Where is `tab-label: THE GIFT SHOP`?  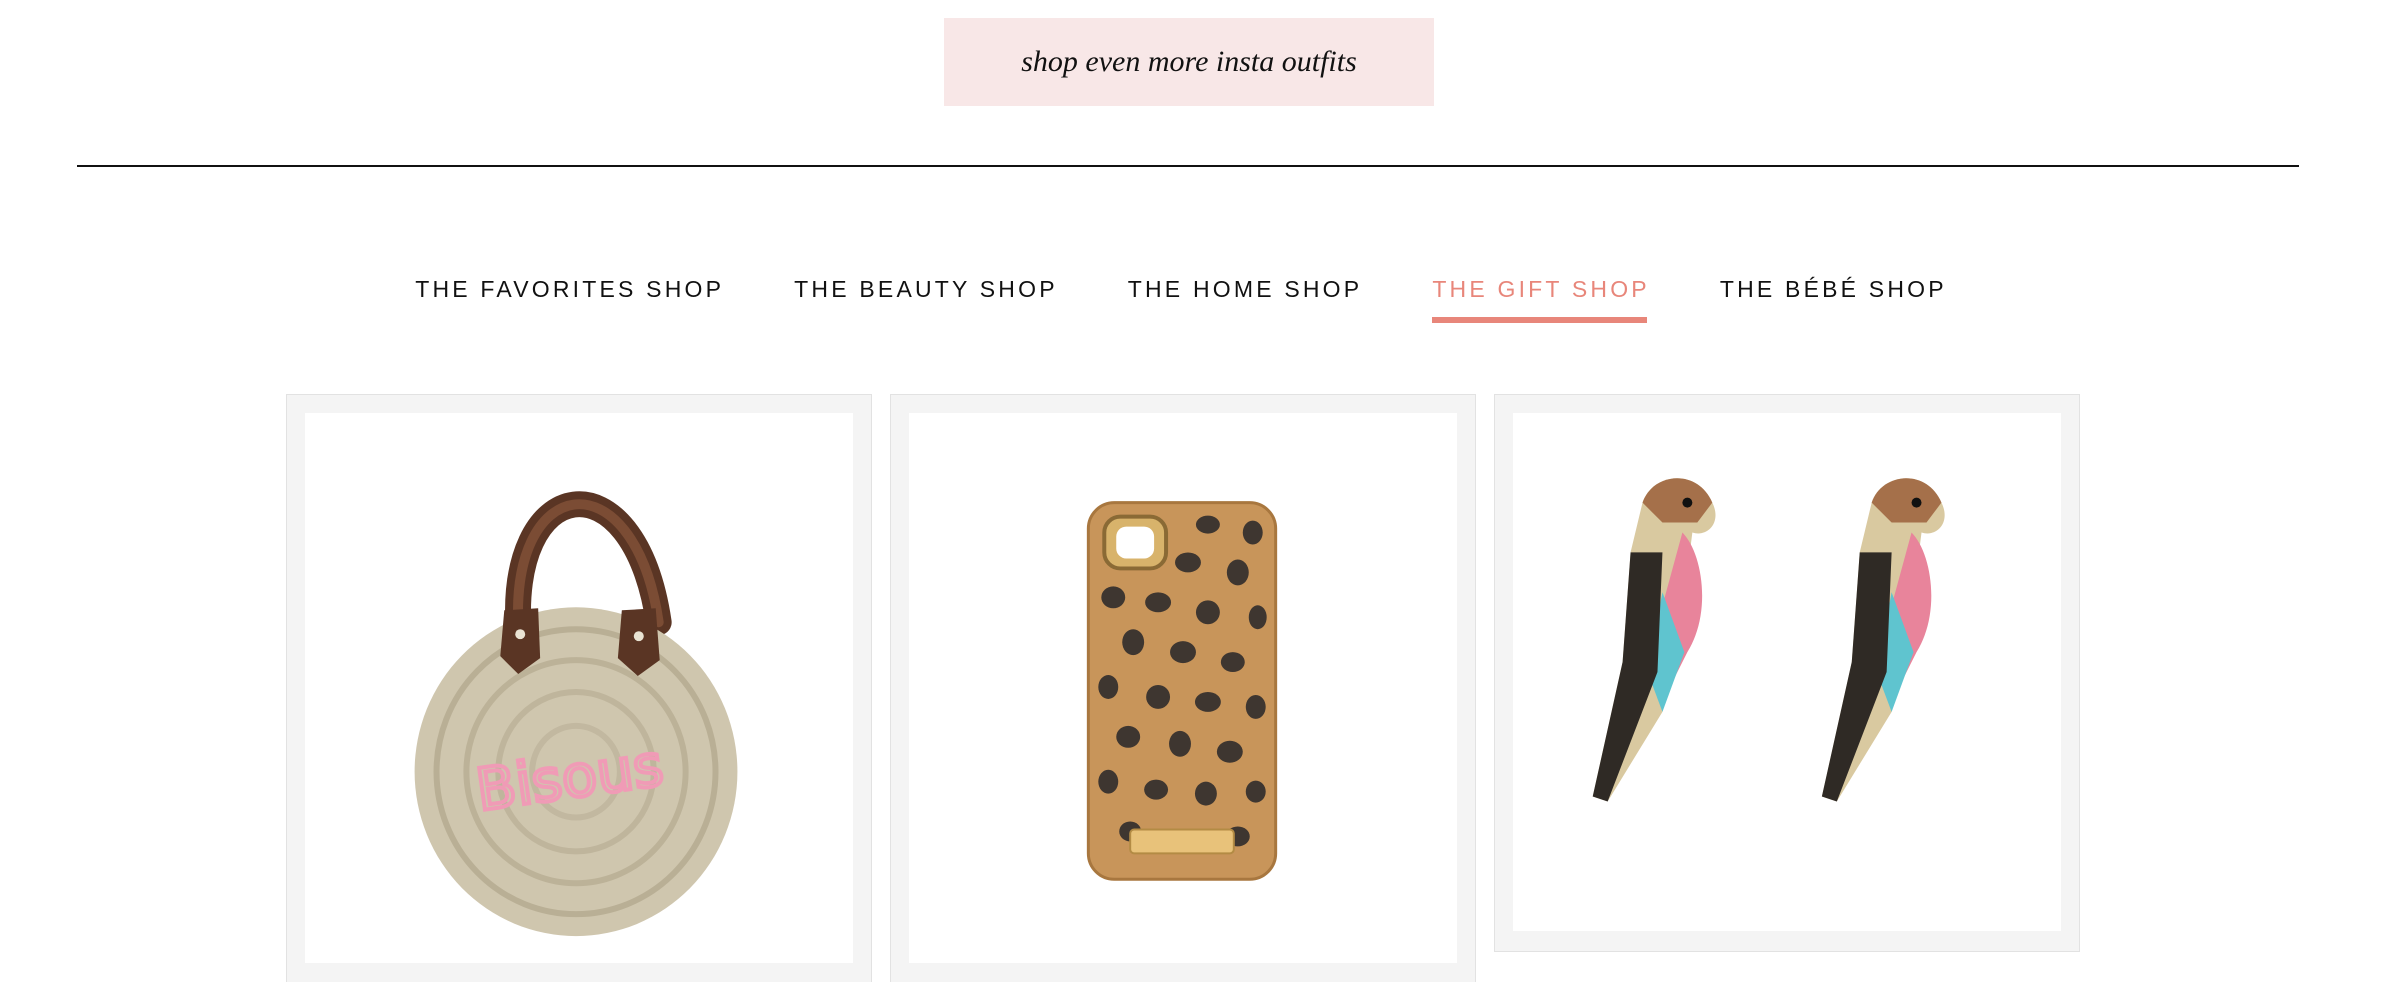 tab-label: THE GIFT SHOP is located at coordinates (1541, 289).